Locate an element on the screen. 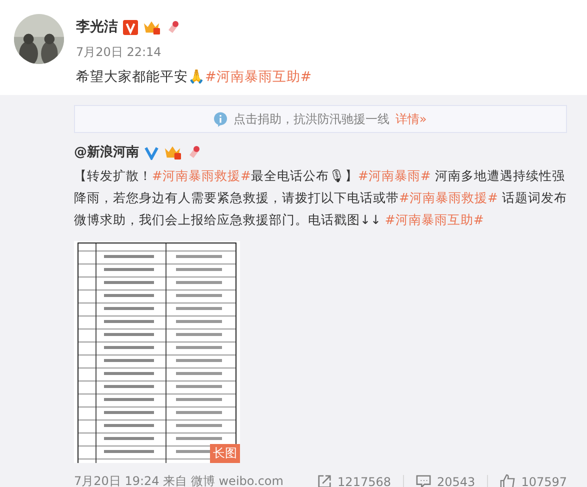  long-image-badge: 长图 is located at coordinates (225, 453).